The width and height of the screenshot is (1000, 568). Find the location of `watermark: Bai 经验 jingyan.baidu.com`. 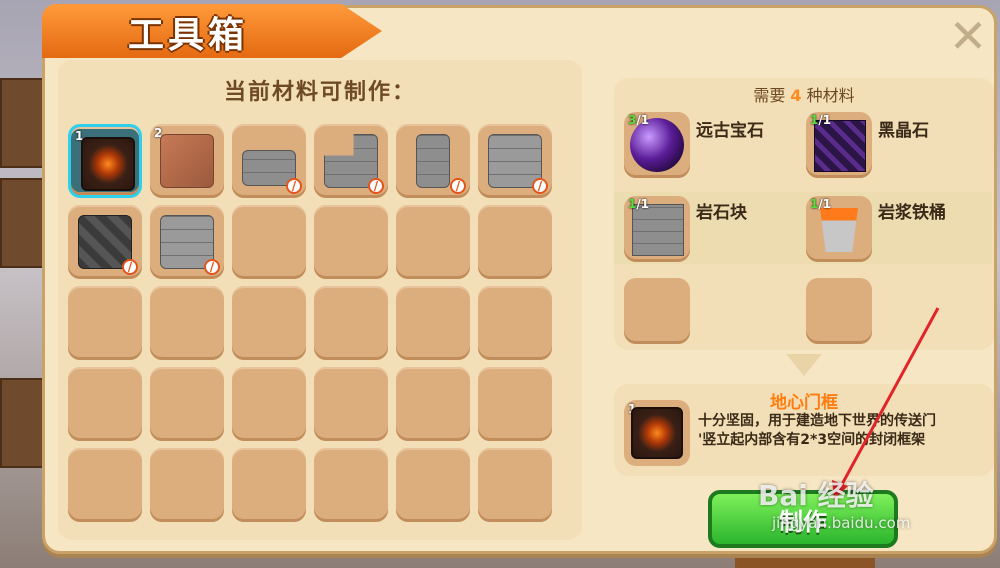

watermark: Bai 经验 jingyan.baidu.com is located at coordinates (834, 503).